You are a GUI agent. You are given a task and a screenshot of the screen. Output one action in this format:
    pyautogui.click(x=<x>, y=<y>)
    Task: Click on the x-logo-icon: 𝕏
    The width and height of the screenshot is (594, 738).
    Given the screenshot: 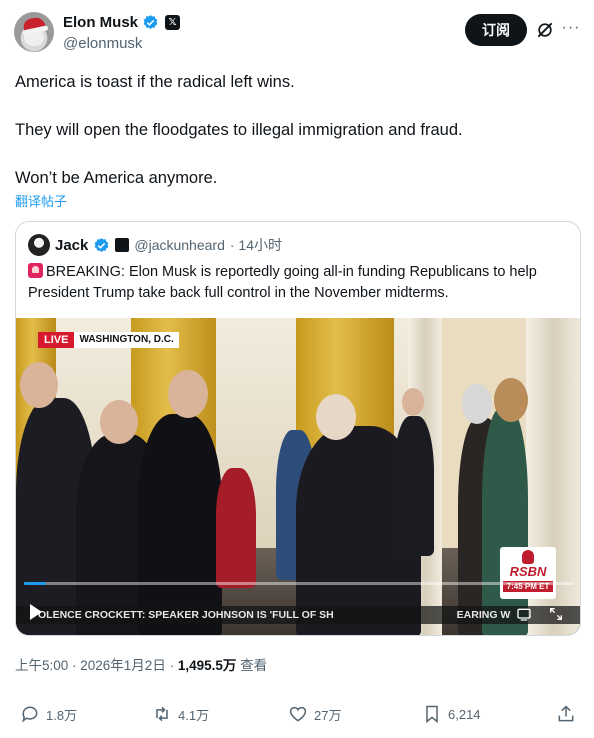 What is the action you would take?
    pyautogui.click(x=173, y=22)
    